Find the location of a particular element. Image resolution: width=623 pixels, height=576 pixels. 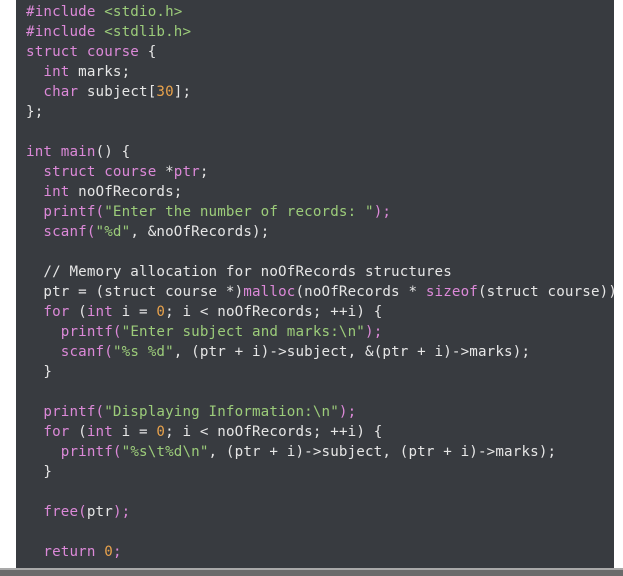

code-token: "%s\t%d\n" is located at coordinates (165, 452).